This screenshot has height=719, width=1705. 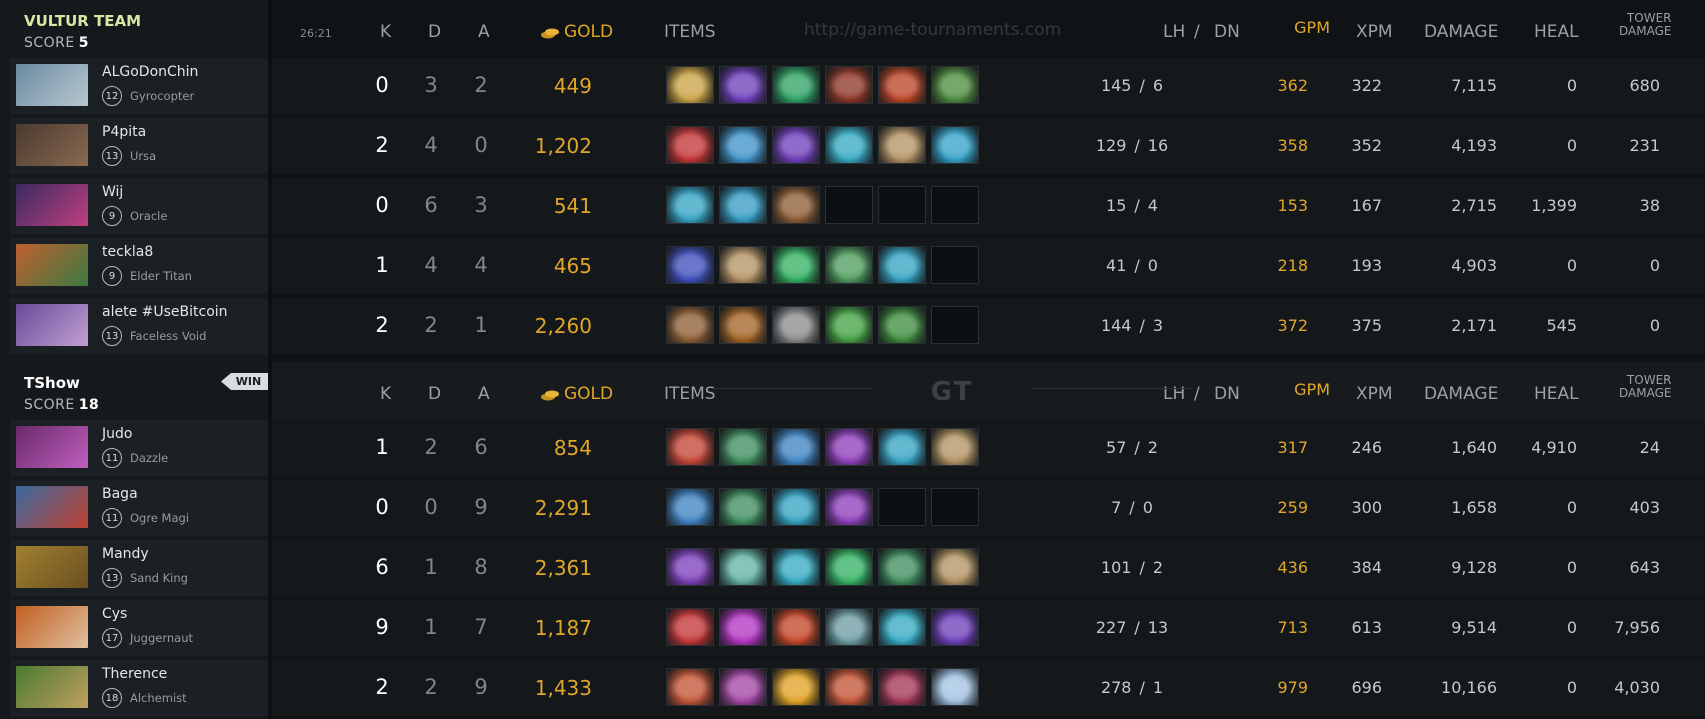 What do you see at coordinates (139, 206) in the screenshot?
I see `player-card: Wij 9 Oracle` at bounding box center [139, 206].